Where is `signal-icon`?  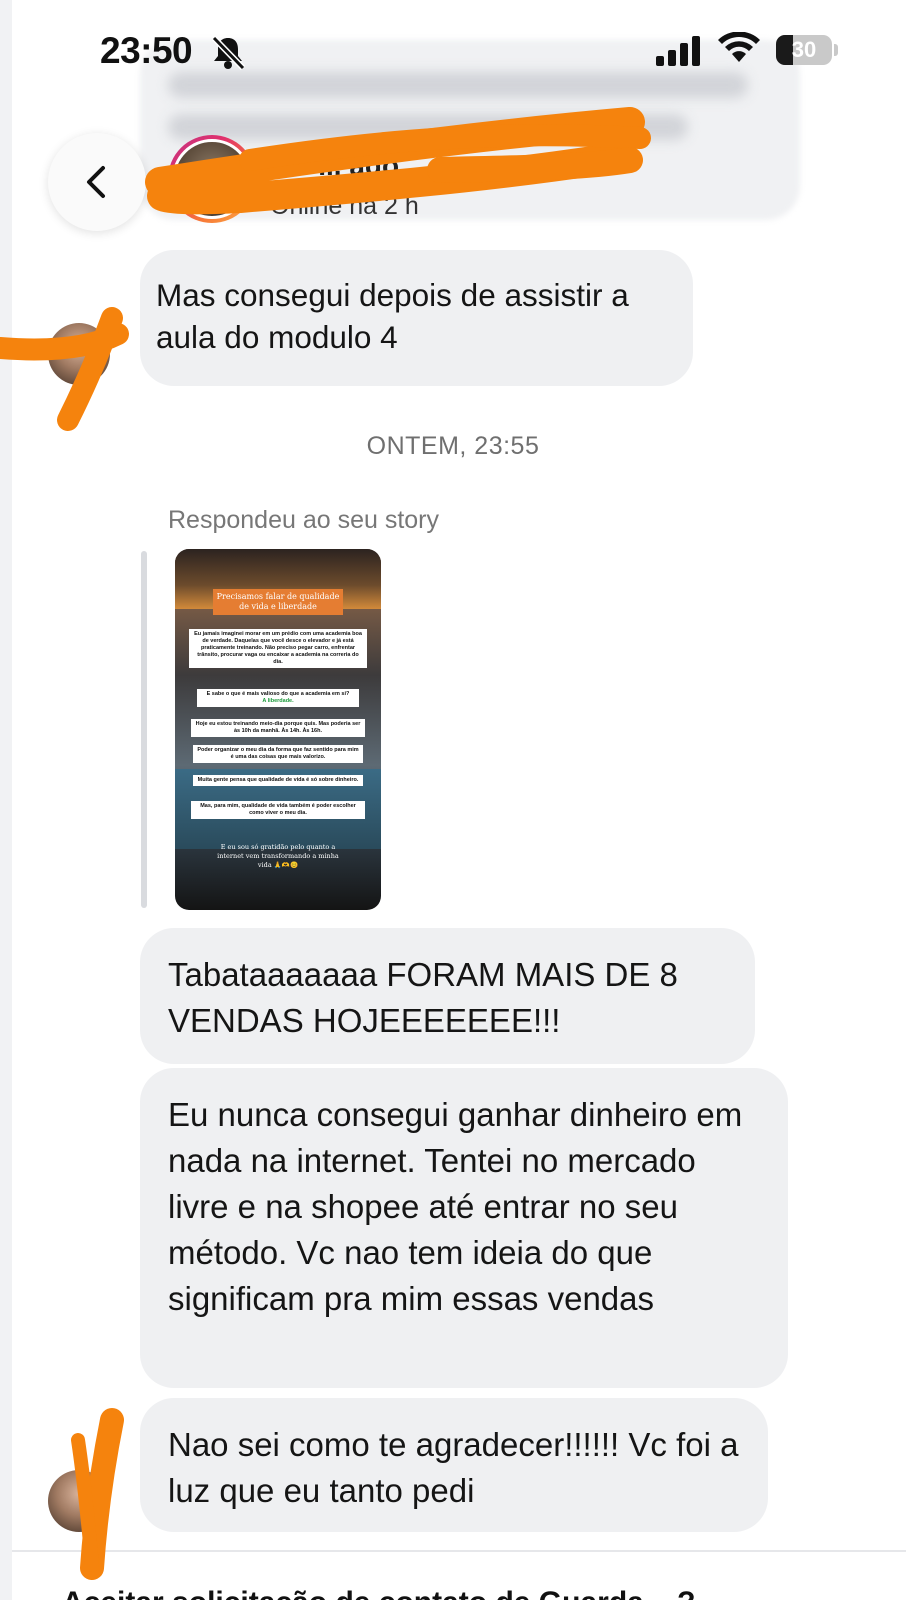
signal-icon is located at coordinates (678, 51).